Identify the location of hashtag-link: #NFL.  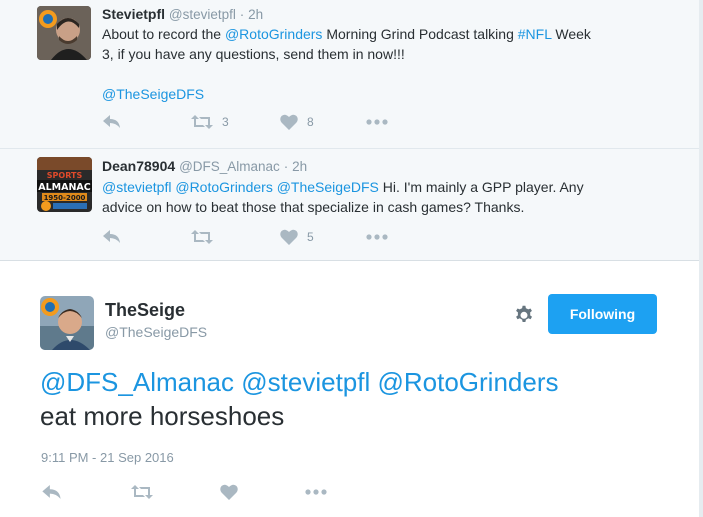
(535, 34).